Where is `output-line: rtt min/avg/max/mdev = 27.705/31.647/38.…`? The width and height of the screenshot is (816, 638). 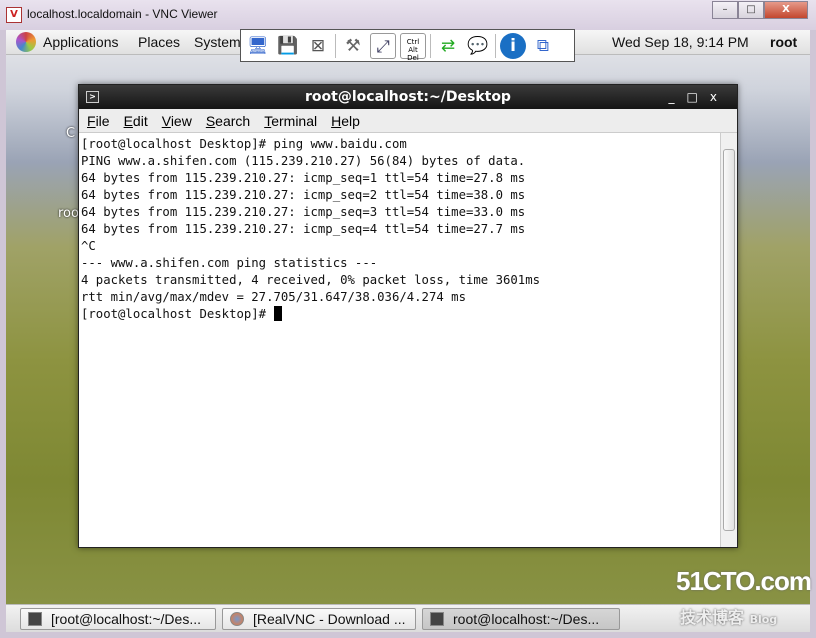 output-line: rtt min/avg/max/mdev = 27.705/31.647/38.… is located at coordinates (273, 297).